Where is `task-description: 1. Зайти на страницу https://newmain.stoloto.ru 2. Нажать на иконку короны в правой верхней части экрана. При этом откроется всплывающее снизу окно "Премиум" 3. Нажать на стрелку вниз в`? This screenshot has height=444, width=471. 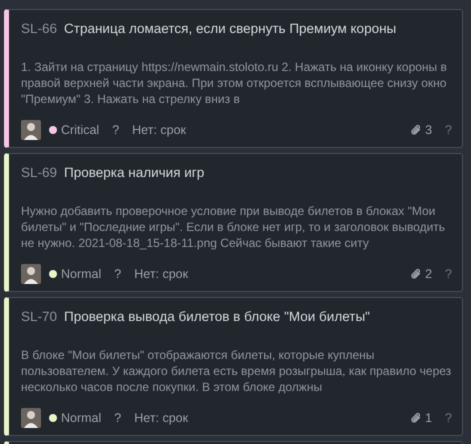
task-description: 1. Зайти на страницу https://newmain.stoloto.ru 2. Нажать на иконку короны в правой верхней части экрана. При этом откроется всплывающее снизу окно "Премиум" 3. Нажать на стрелку вниз в is located at coordinates (234, 83).